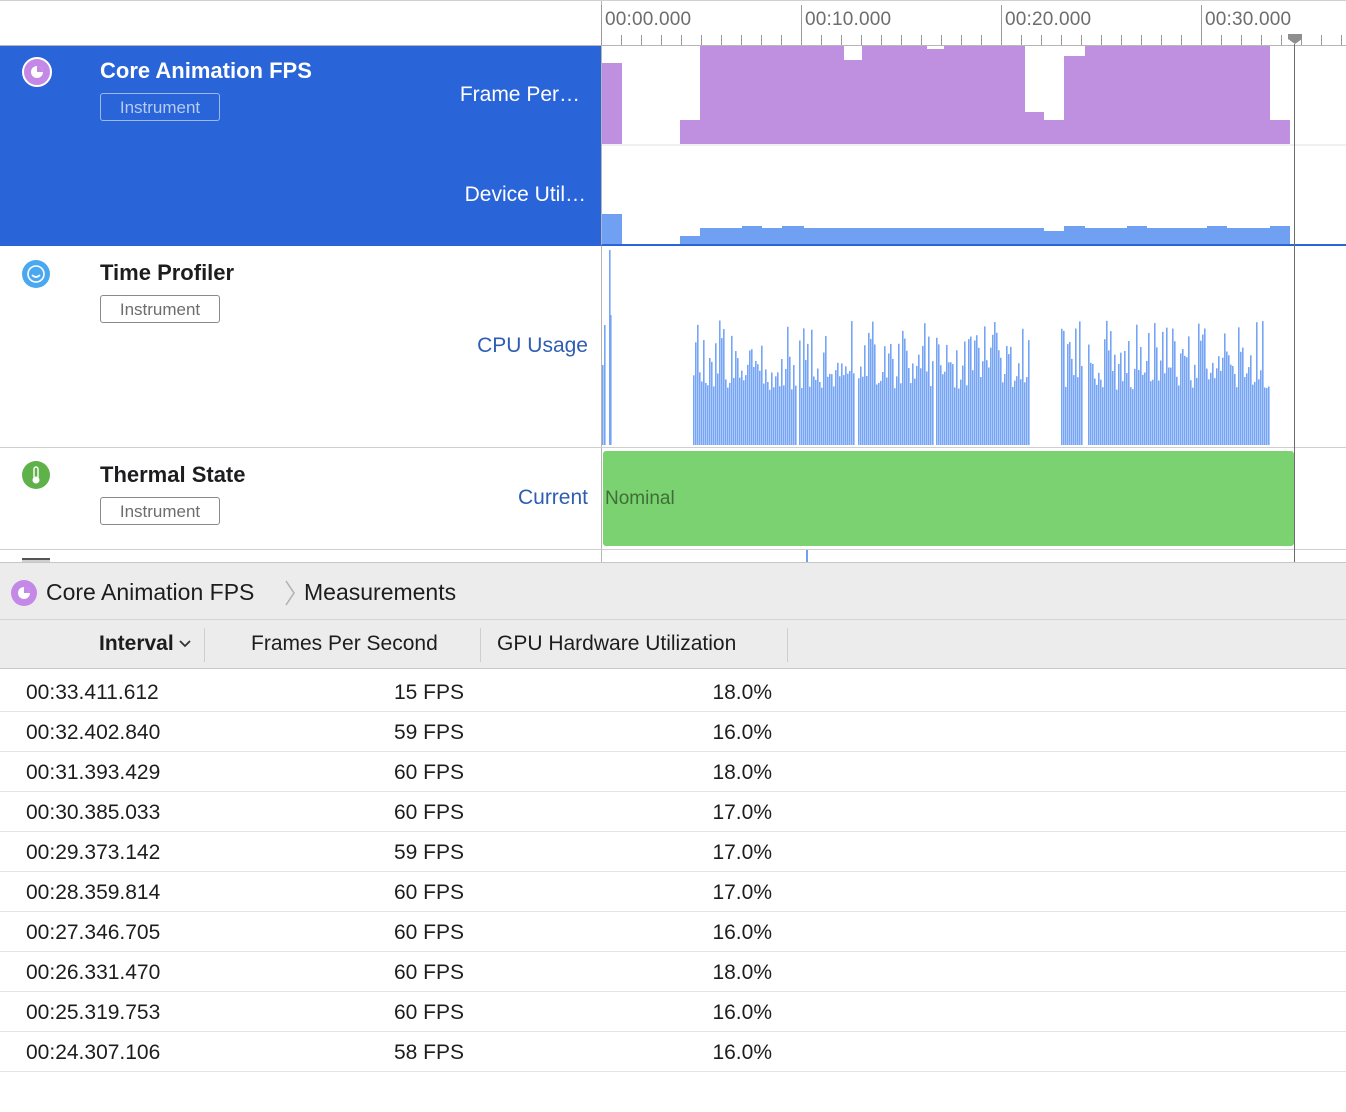 This screenshot has width=1346, height=1112. Describe the element at coordinates (673, 892) in the screenshot. I see `table-row: 00:28.359.814 60 FPS 17.0%` at that location.